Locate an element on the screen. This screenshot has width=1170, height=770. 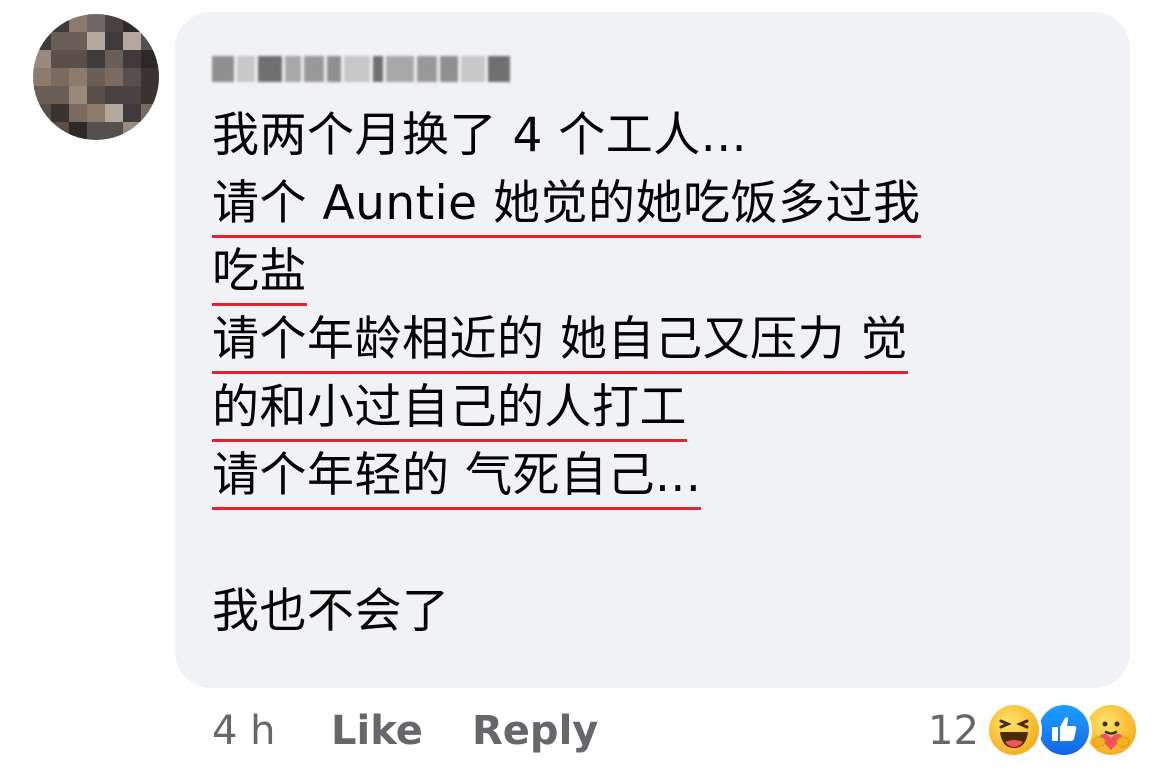
comment-line-2: 请个 Auntie 她觉的她吃饭多过我 is located at coordinates (566, 207).